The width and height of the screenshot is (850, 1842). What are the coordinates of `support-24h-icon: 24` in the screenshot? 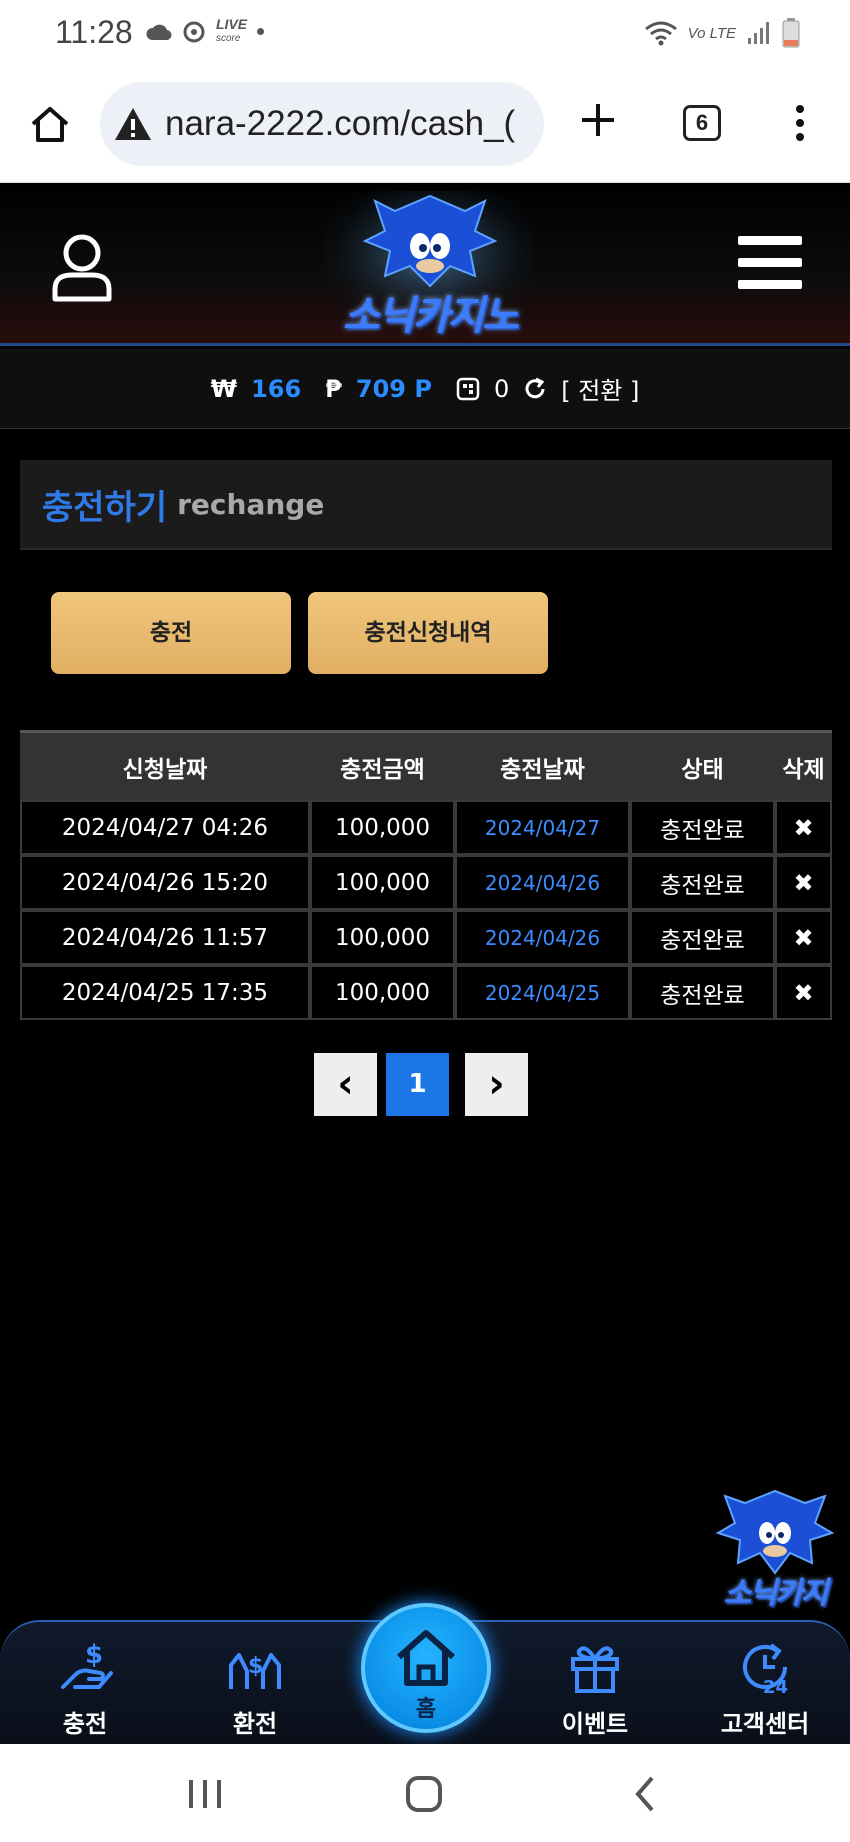 It's located at (765, 1670).